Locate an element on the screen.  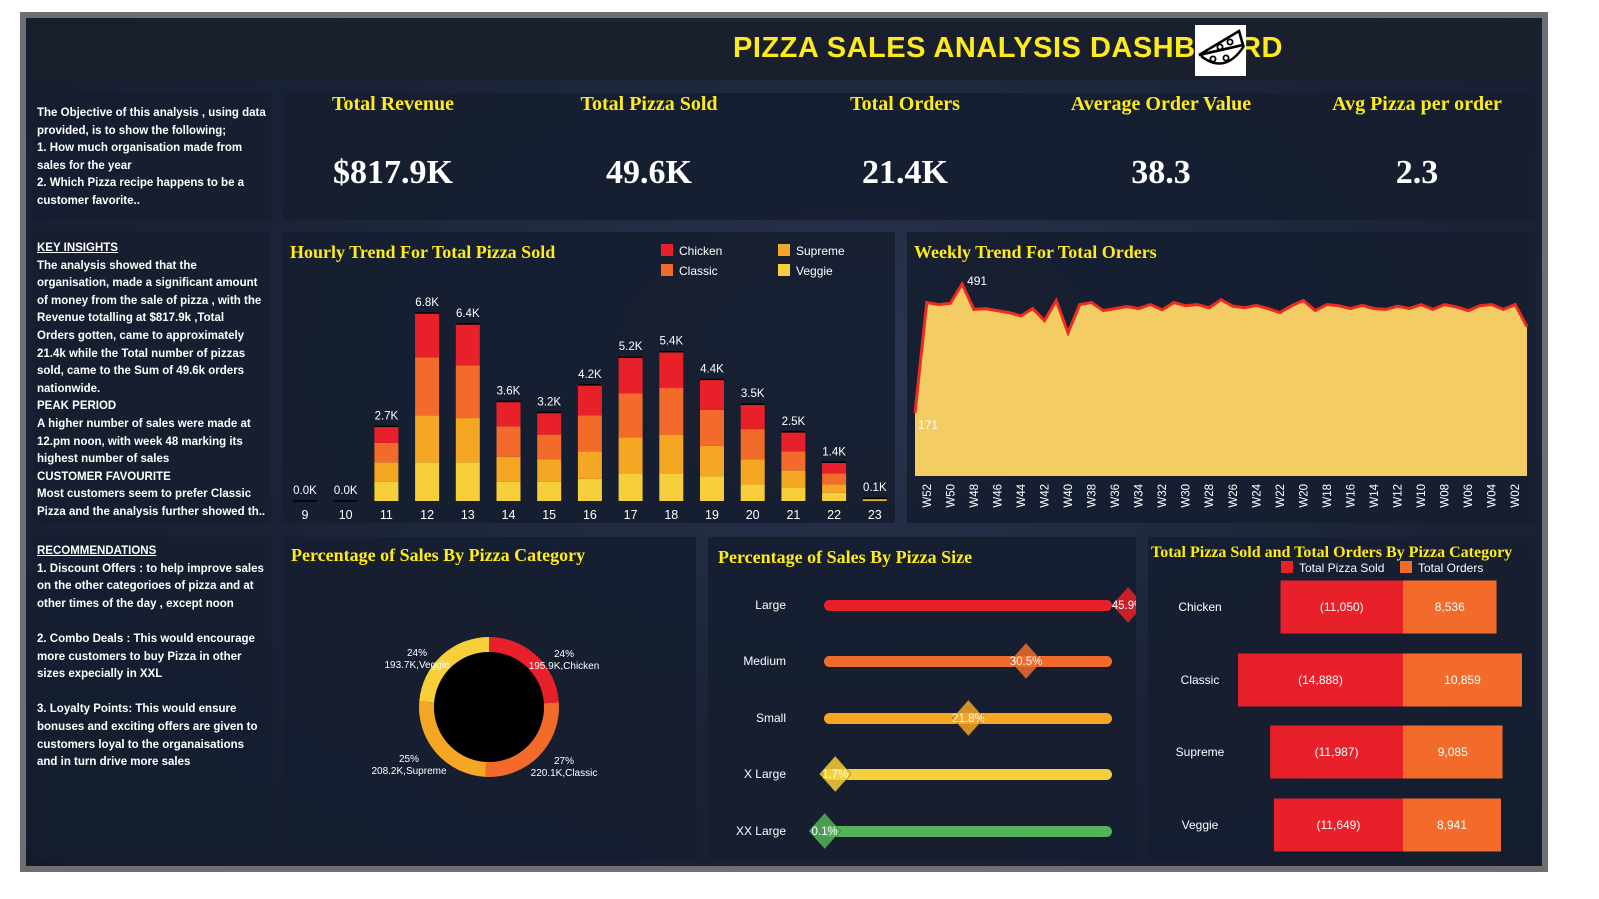
bar-pizza-sold-label: (11,987) is located at coordinates (1337, 752).